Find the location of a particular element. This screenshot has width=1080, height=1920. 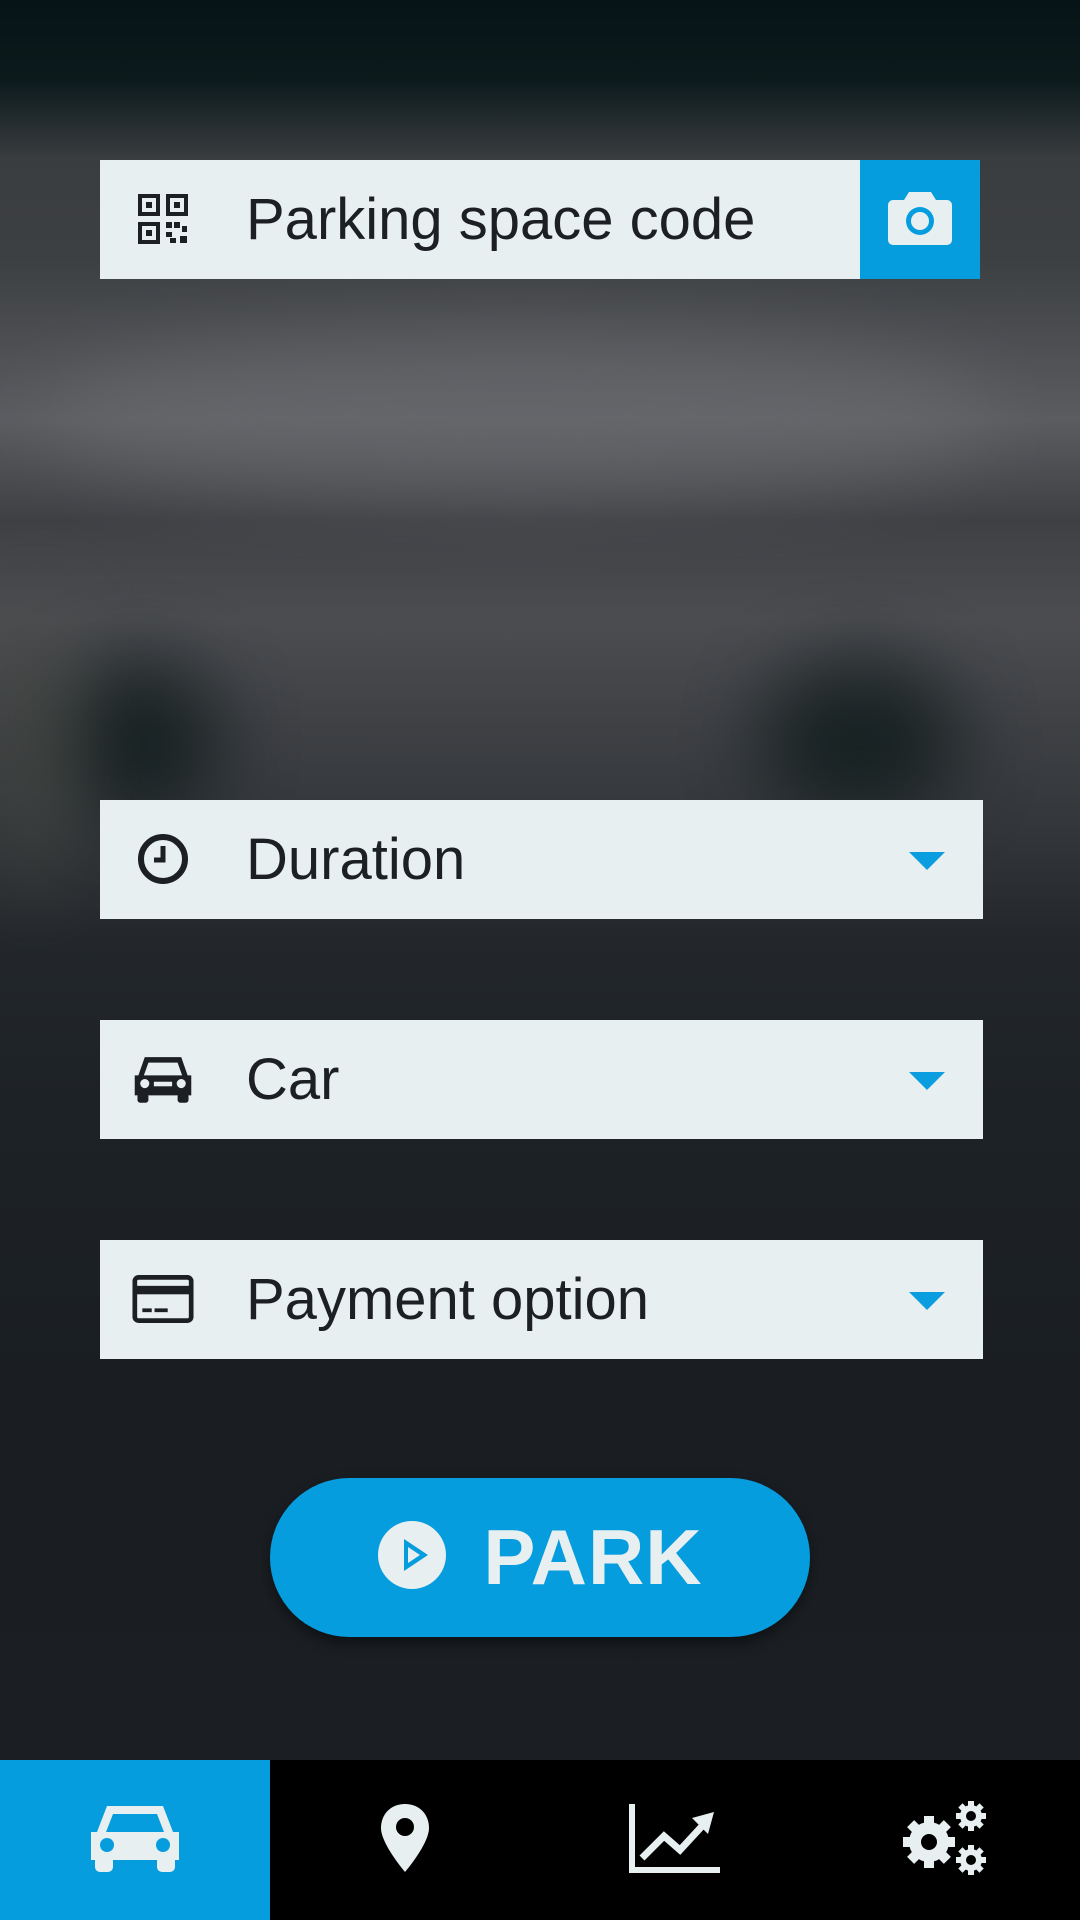

clock-icon is located at coordinates (163, 859).